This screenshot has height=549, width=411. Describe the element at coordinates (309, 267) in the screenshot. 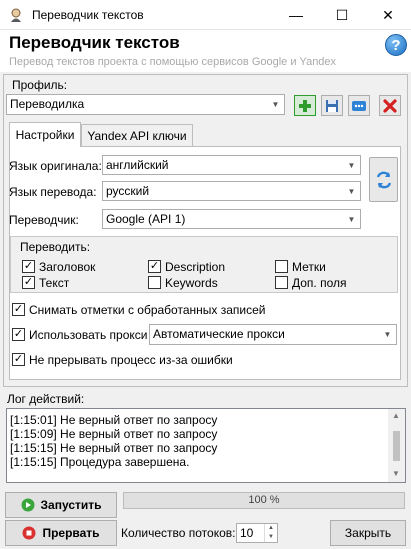

I see `checkbox-tags-label: Метки` at that location.